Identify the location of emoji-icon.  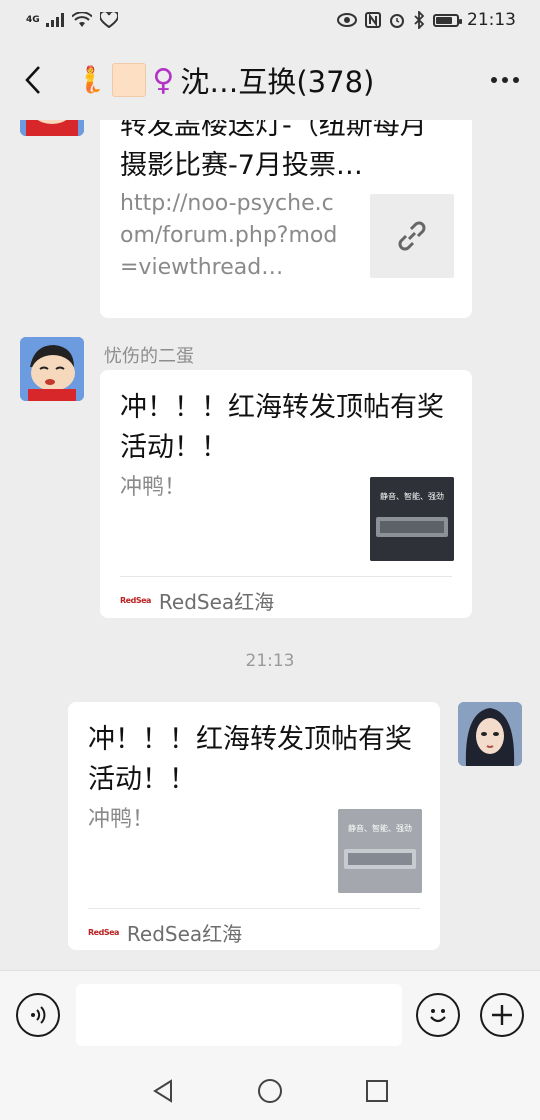
(438, 1016).